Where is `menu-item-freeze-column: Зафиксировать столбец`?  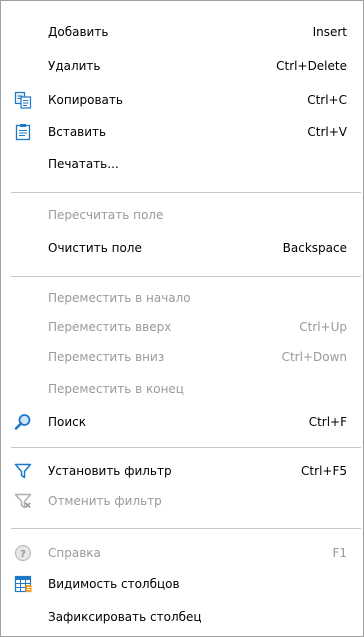
menu-item-freeze-column: Зафиксировать столбец is located at coordinates (182, 617).